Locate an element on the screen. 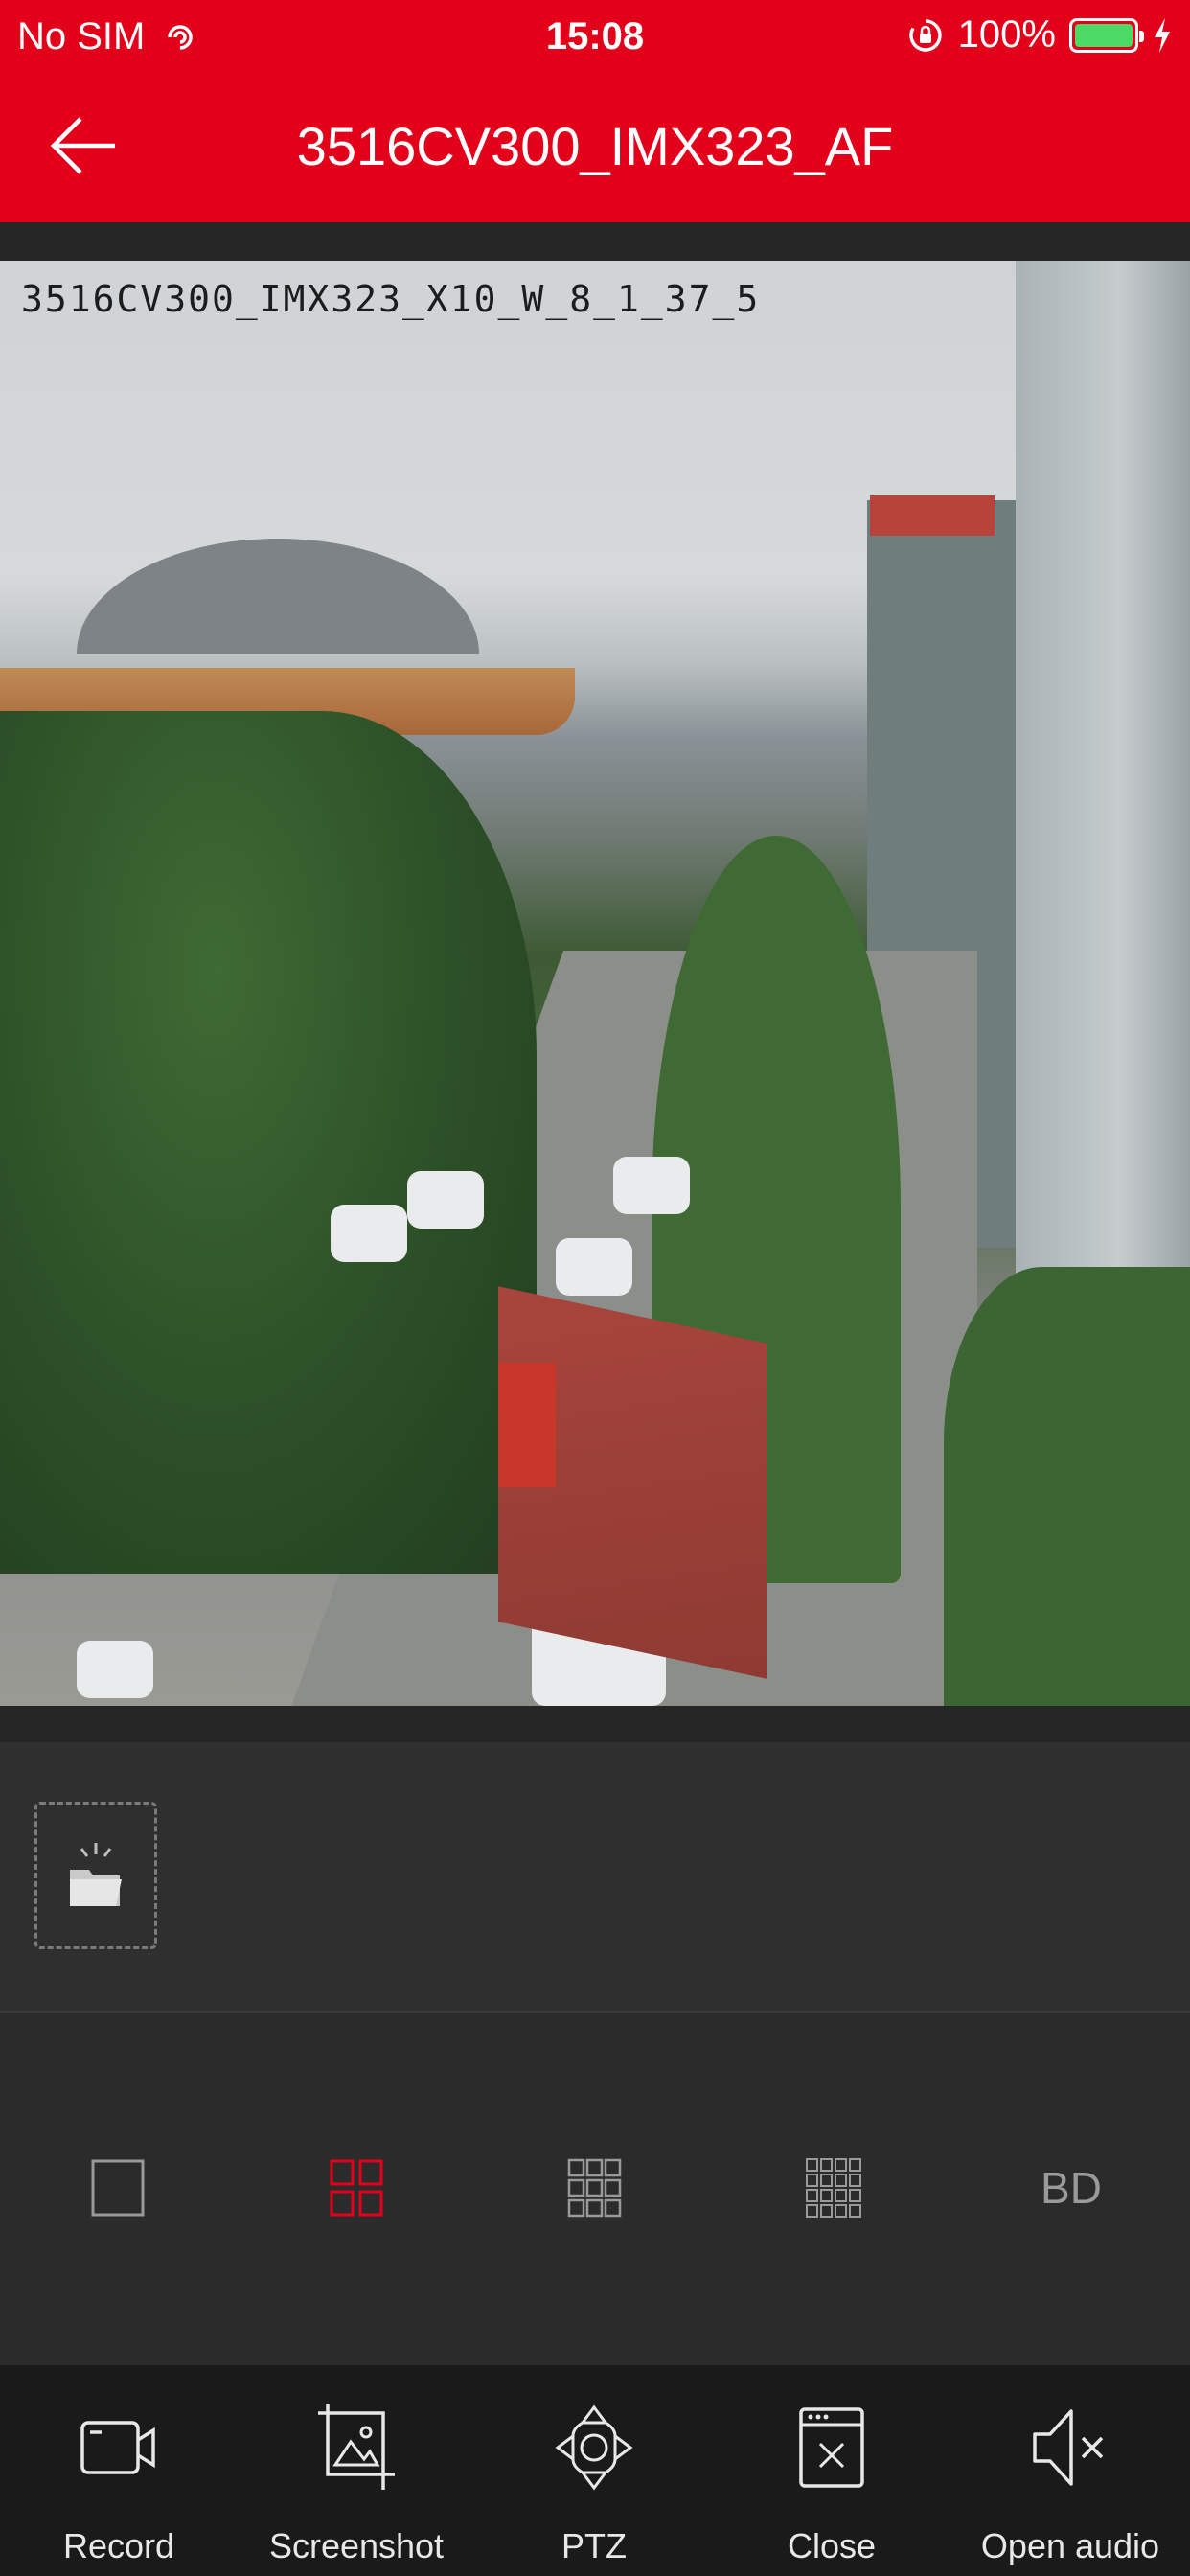 The width and height of the screenshot is (1190, 2576). layout-sixteen-grid-button is located at coordinates (834, 2187).